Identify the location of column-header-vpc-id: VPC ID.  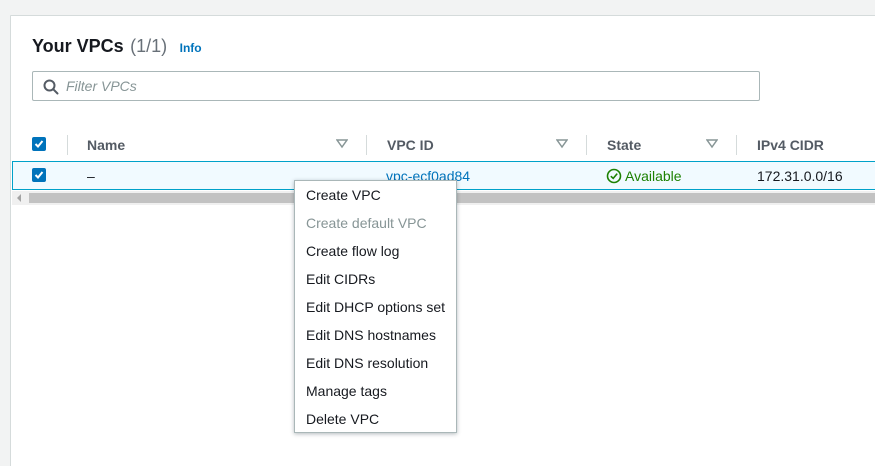
(410, 145).